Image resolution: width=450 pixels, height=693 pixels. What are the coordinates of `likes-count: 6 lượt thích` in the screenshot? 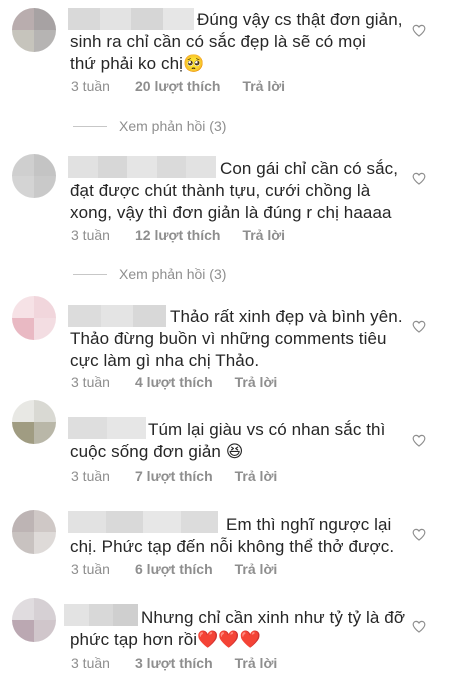 It's located at (174, 569).